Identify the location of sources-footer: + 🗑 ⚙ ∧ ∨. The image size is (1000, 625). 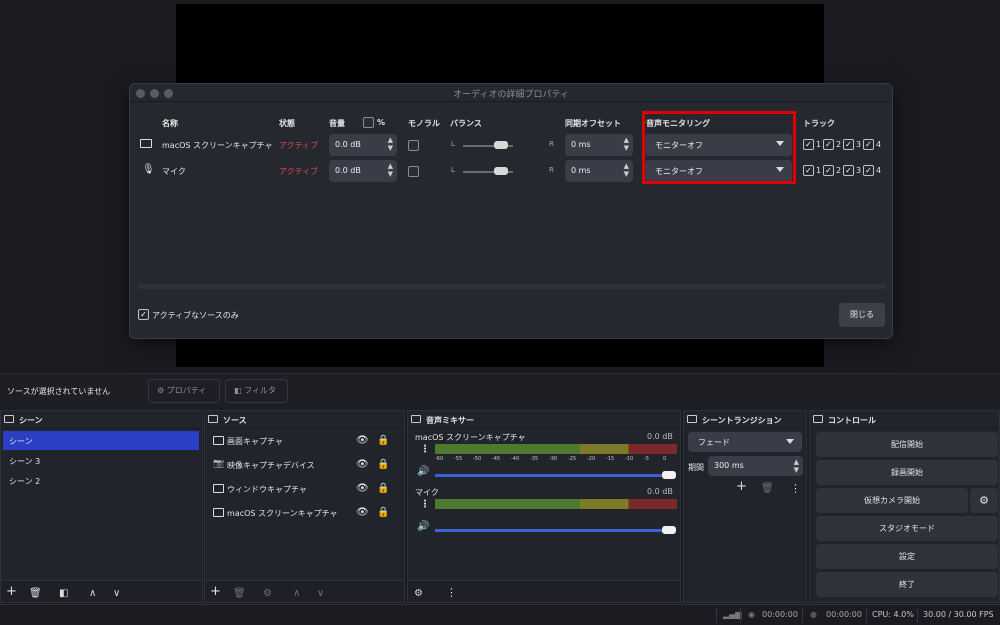
(304, 591).